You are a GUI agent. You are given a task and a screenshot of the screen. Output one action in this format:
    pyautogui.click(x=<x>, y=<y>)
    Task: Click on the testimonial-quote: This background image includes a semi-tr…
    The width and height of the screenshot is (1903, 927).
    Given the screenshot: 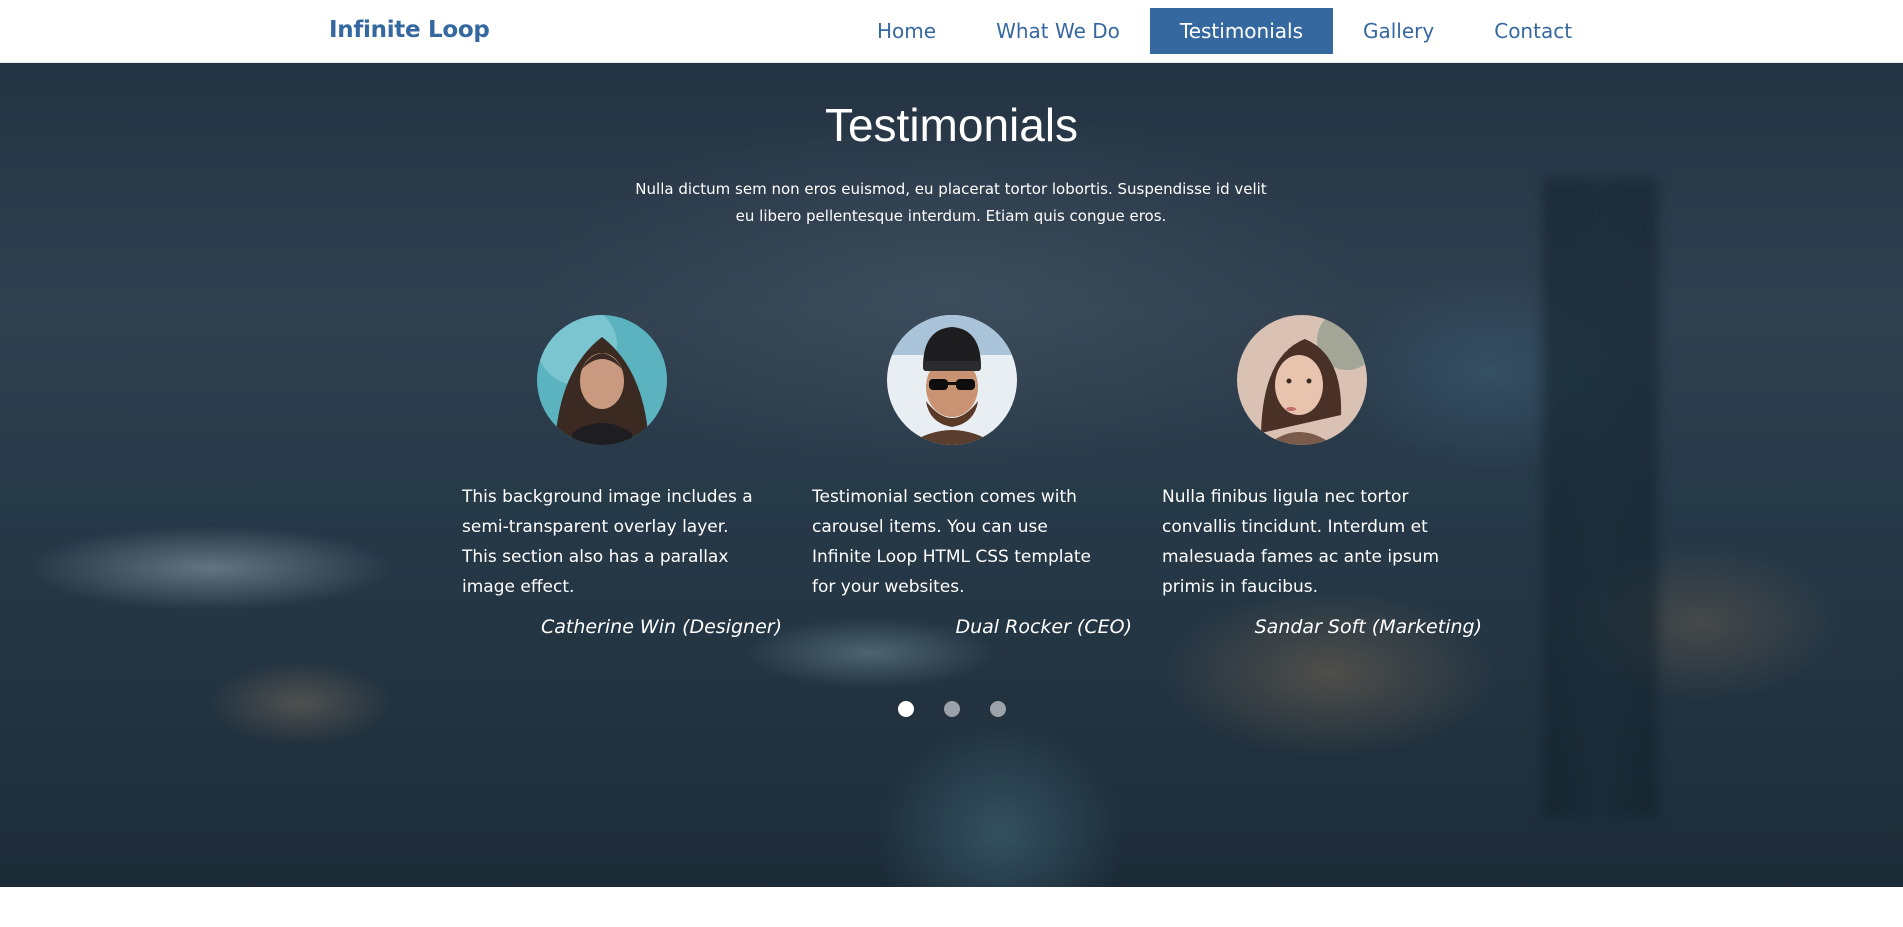 What is the action you would take?
    pyautogui.click(x=607, y=542)
    